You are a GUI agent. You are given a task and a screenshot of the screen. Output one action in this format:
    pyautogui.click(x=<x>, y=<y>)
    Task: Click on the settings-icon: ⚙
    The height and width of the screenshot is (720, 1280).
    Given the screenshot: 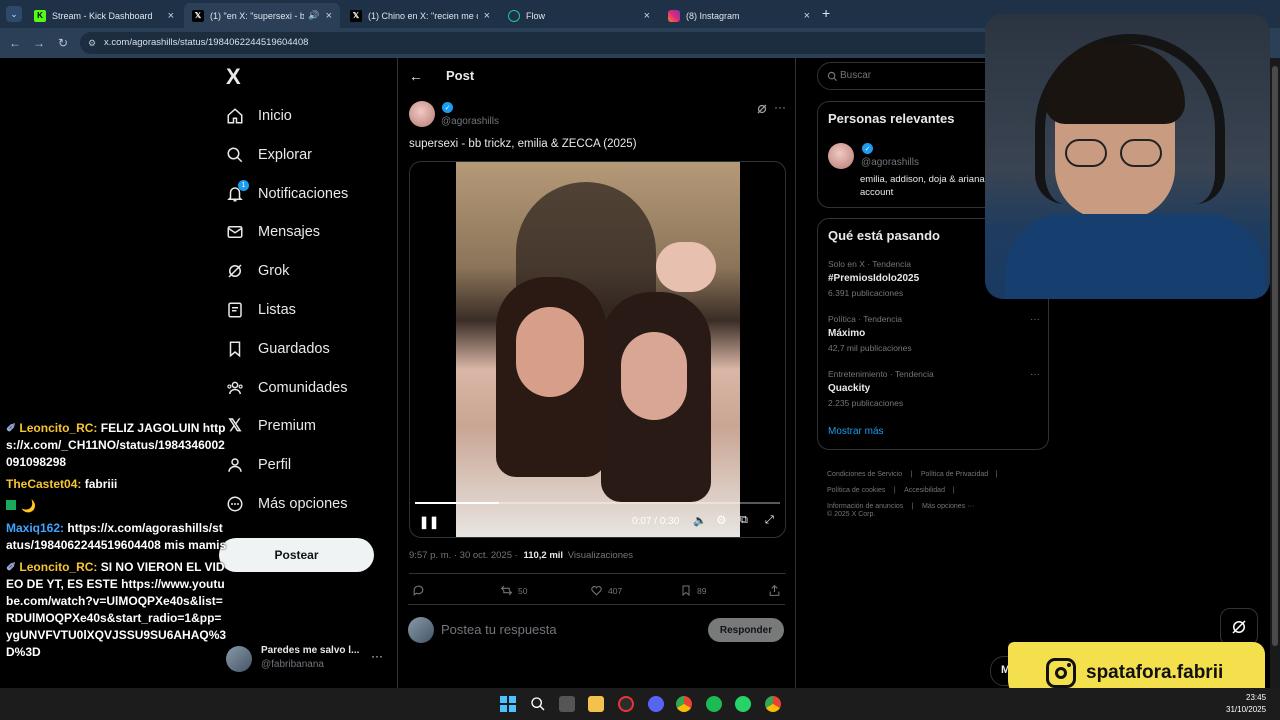 What is the action you would take?
    pyautogui.click(x=721, y=520)
    